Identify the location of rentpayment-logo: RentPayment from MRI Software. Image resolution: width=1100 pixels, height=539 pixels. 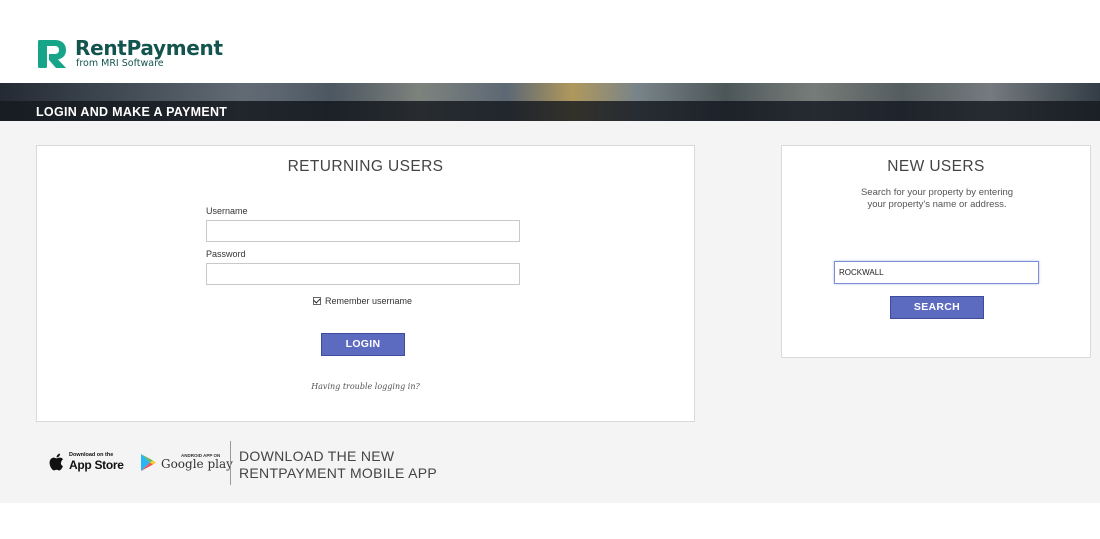
(129, 54).